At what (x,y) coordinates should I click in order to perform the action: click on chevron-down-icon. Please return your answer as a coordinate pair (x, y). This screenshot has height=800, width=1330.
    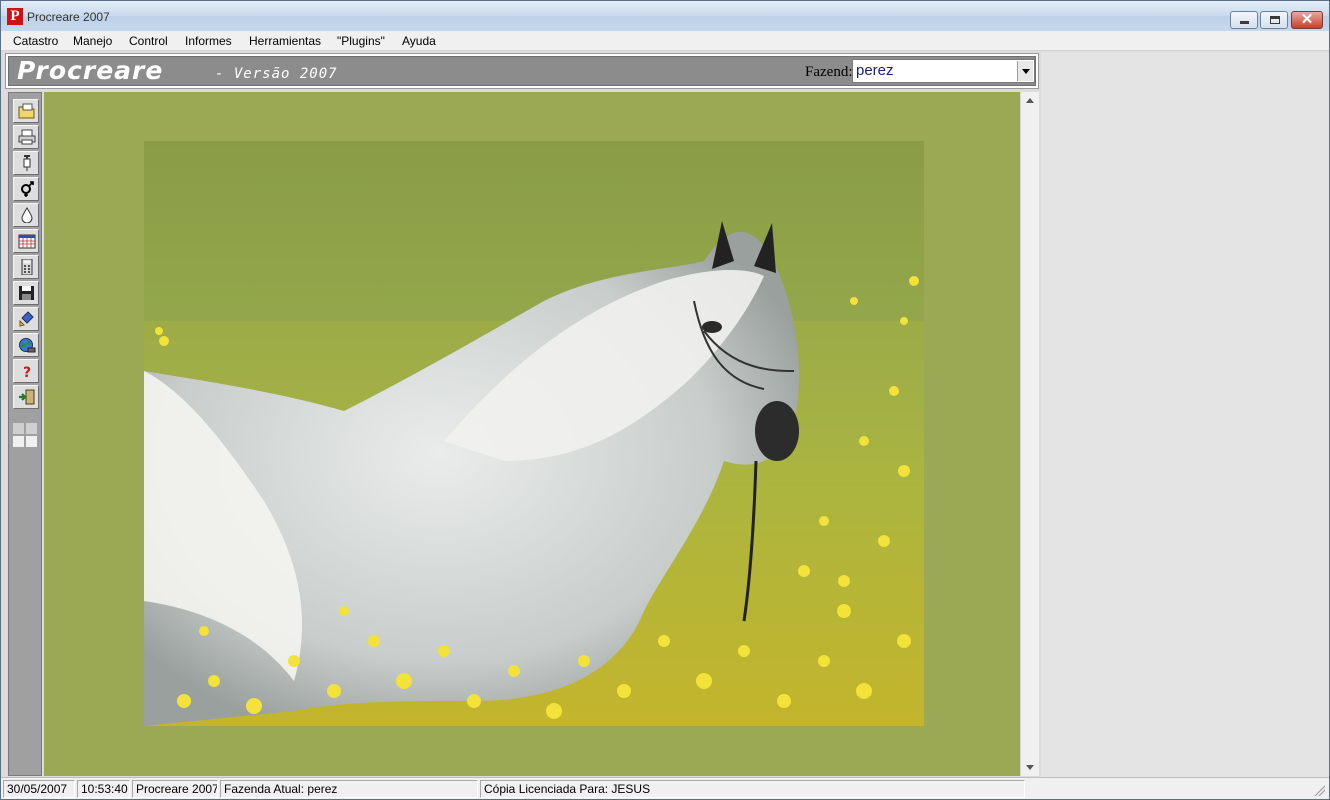
    Looking at the image, I should click on (1025, 71).